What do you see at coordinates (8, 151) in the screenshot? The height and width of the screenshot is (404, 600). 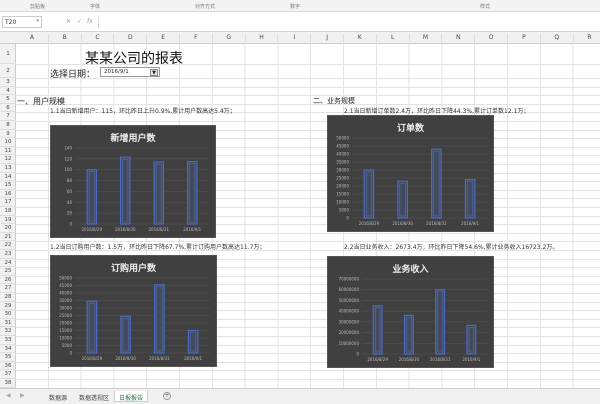 I see `row-header: 11` at bounding box center [8, 151].